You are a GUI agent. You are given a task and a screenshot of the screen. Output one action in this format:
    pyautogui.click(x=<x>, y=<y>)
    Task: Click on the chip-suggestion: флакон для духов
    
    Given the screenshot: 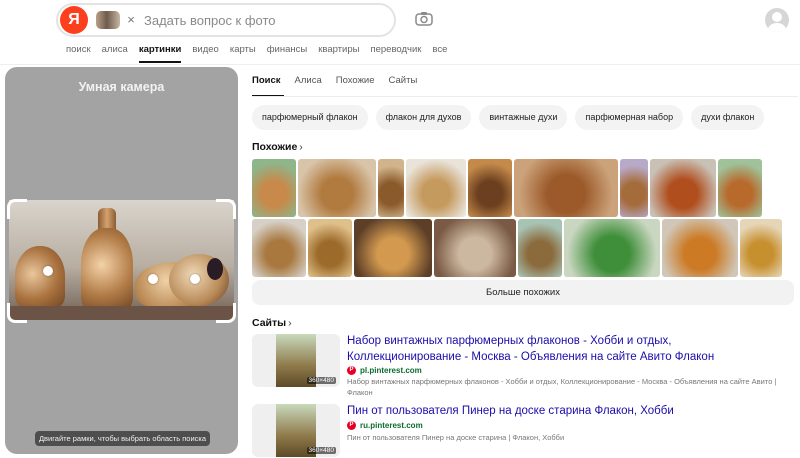 What is the action you would take?
    pyautogui.click(x=423, y=117)
    